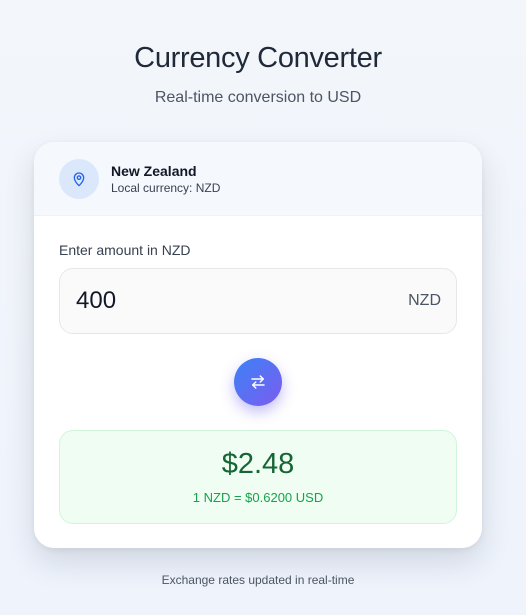 Image resolution: width=526 pixels, height=615 pixels. Describe the element at coordinates (226, 301) in the screenshot. I see `amount-input` at that location.